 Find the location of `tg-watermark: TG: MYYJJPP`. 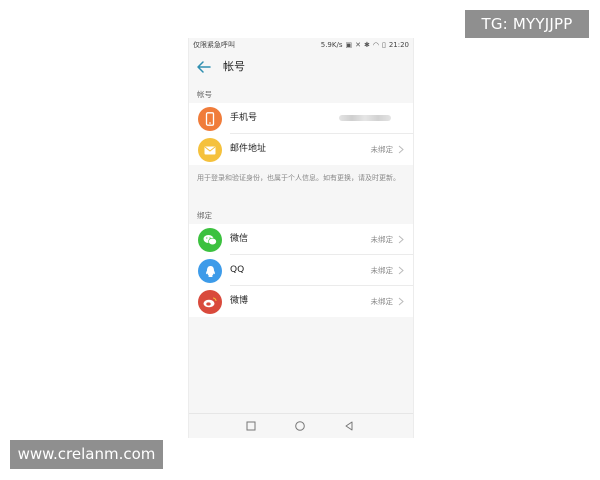

tg-watermark: TG: MYYJJPP is located at coordinates (527, 24).